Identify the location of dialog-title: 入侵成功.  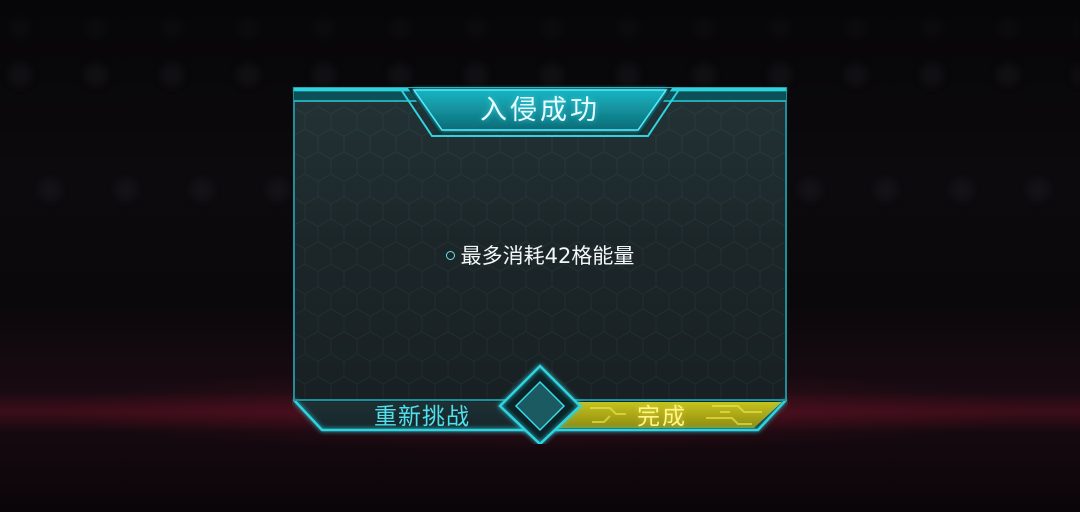
(540, 110).